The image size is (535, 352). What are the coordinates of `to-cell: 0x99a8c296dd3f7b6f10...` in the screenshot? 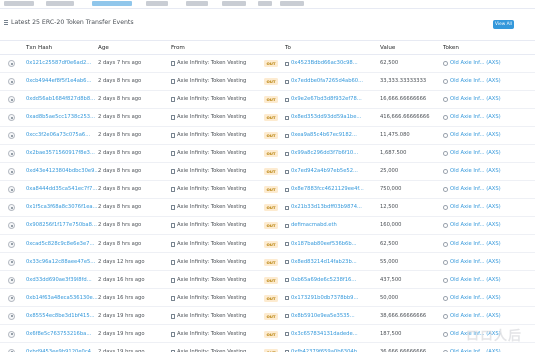 It's located at (321, 153).